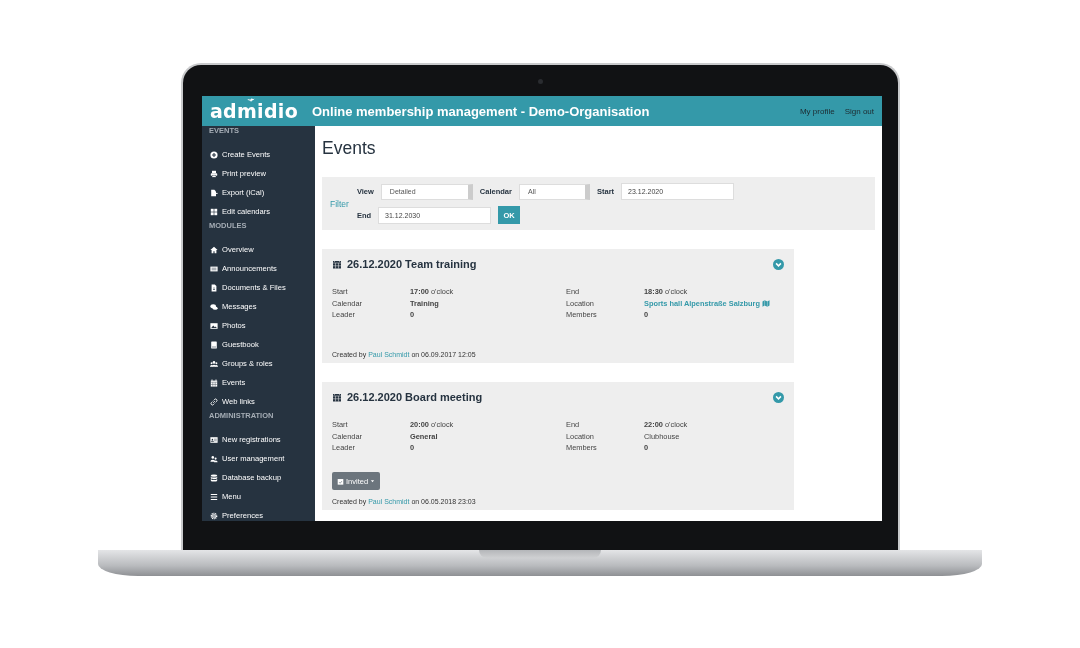 The image size is (1080, 648). What do you see at coordinates (214, 154) in the screenshot?
I see `plus-circle-icon` at bounding box center [214, 154].